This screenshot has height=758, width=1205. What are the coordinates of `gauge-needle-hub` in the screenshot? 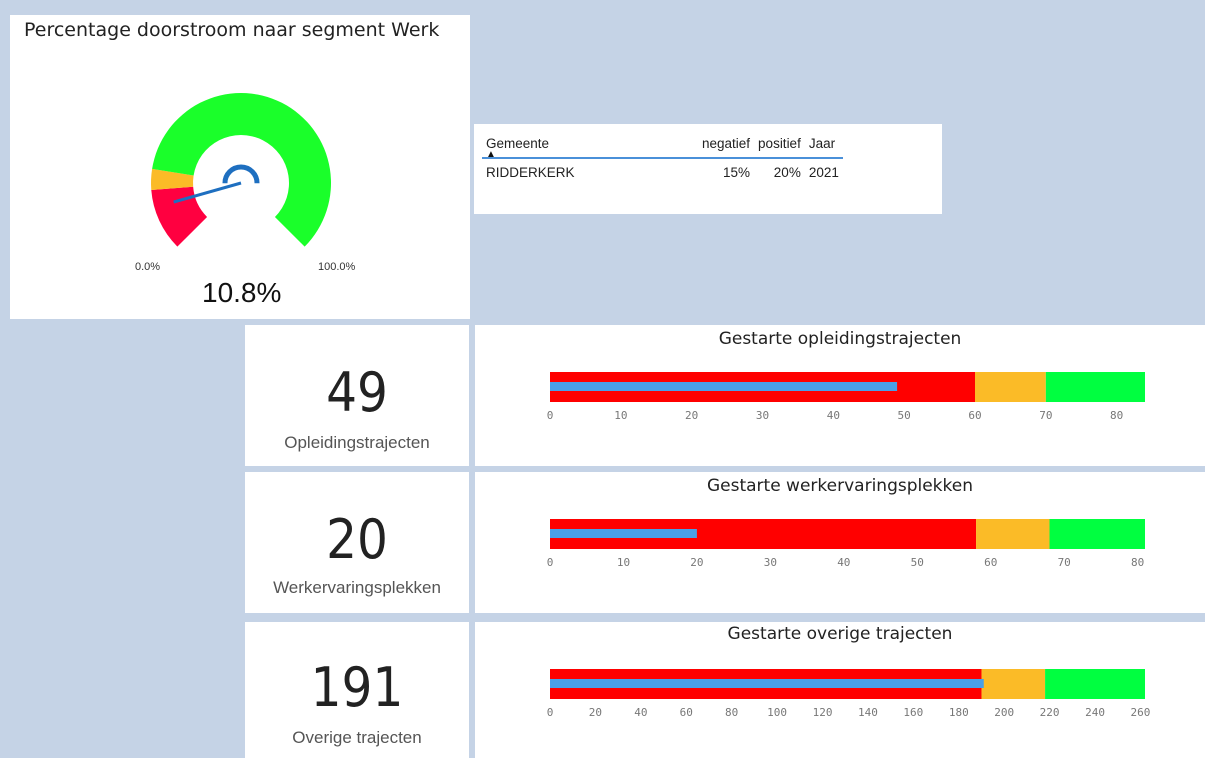 It's located at (241, 174).